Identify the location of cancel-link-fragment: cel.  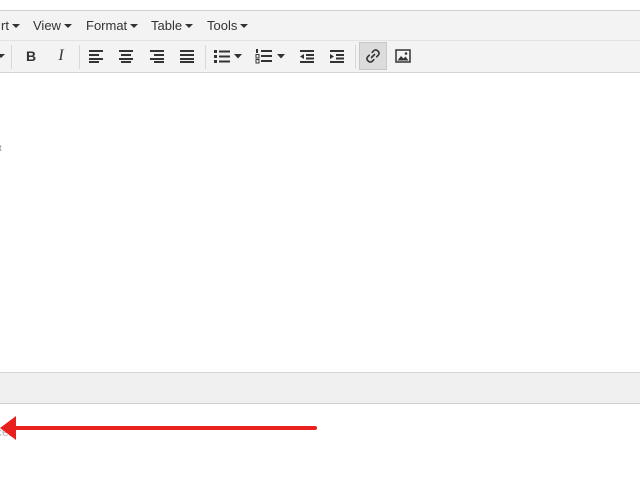
(5, 432).